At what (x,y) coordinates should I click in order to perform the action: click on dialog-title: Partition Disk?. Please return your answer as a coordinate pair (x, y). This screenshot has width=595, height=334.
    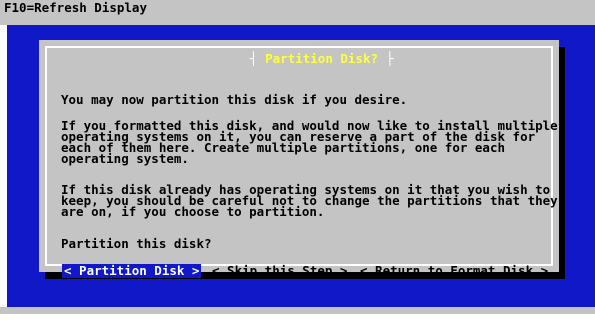
    Looking at the image, I should click on (322, 58).